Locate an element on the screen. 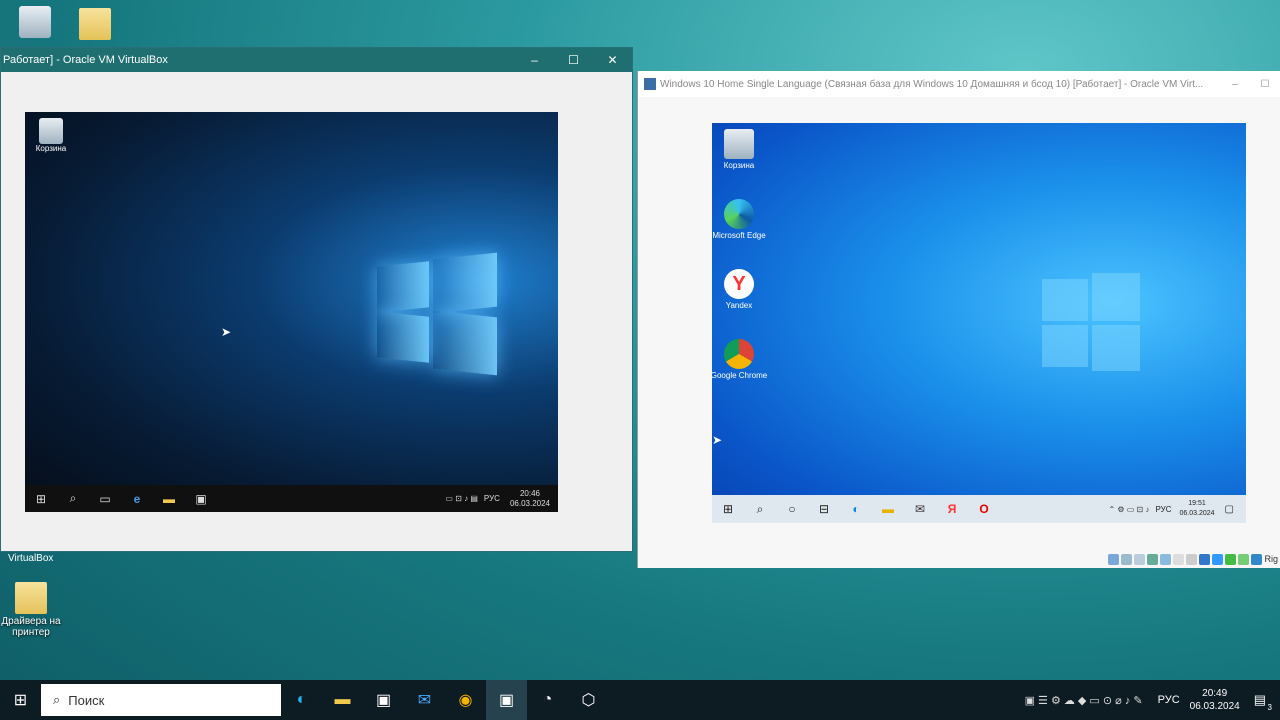 The width and height of the screenshot is (1280, 720). mouse-integration-icon is located at coordinates (1244, 559).